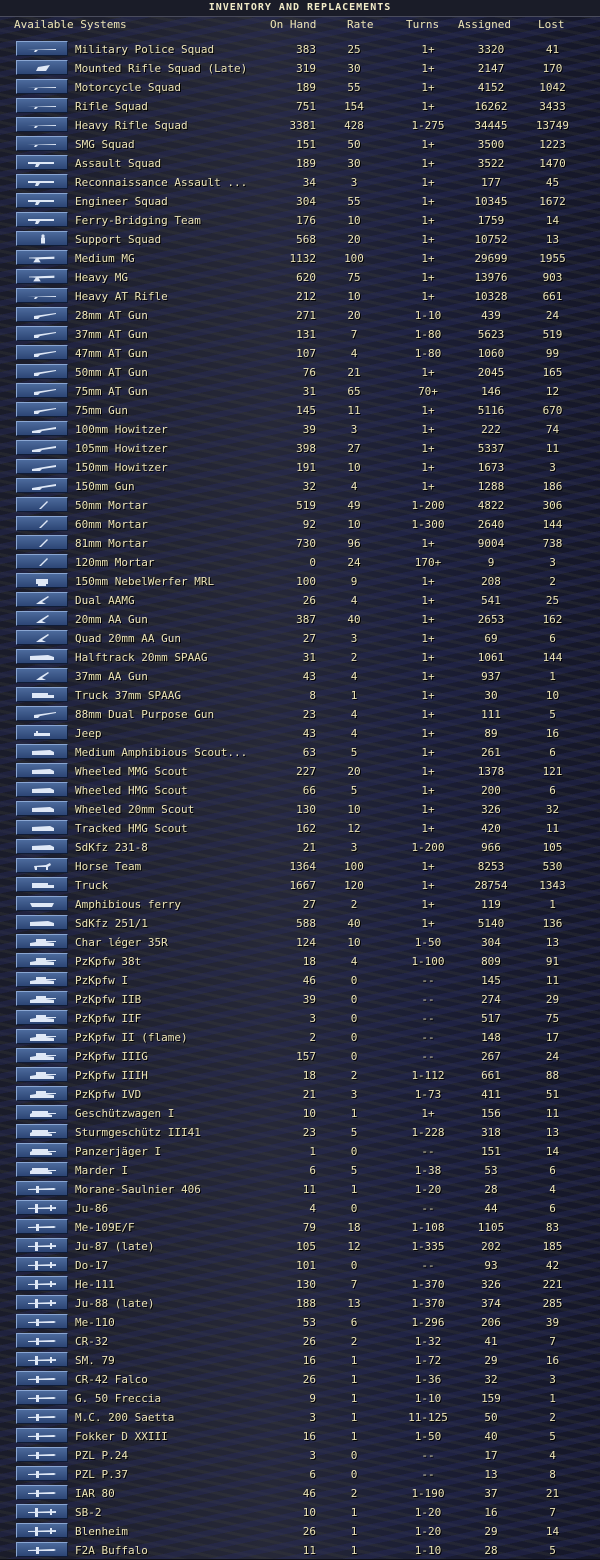  Describe the element at coordinates (300, 581) in the screenshot. I see `system-row: 150mm NebelWerfer MRL 100 9 1+ 208 2` at that location.